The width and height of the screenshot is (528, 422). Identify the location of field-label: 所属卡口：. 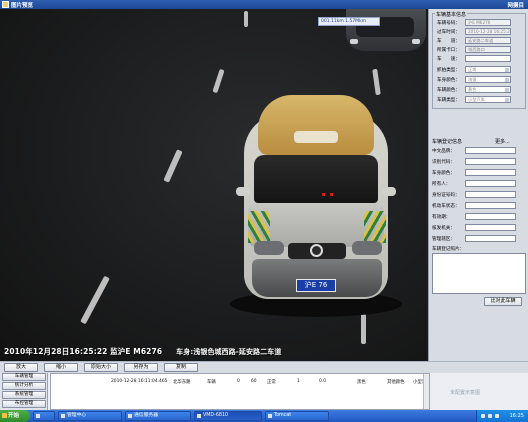
(448, 50).